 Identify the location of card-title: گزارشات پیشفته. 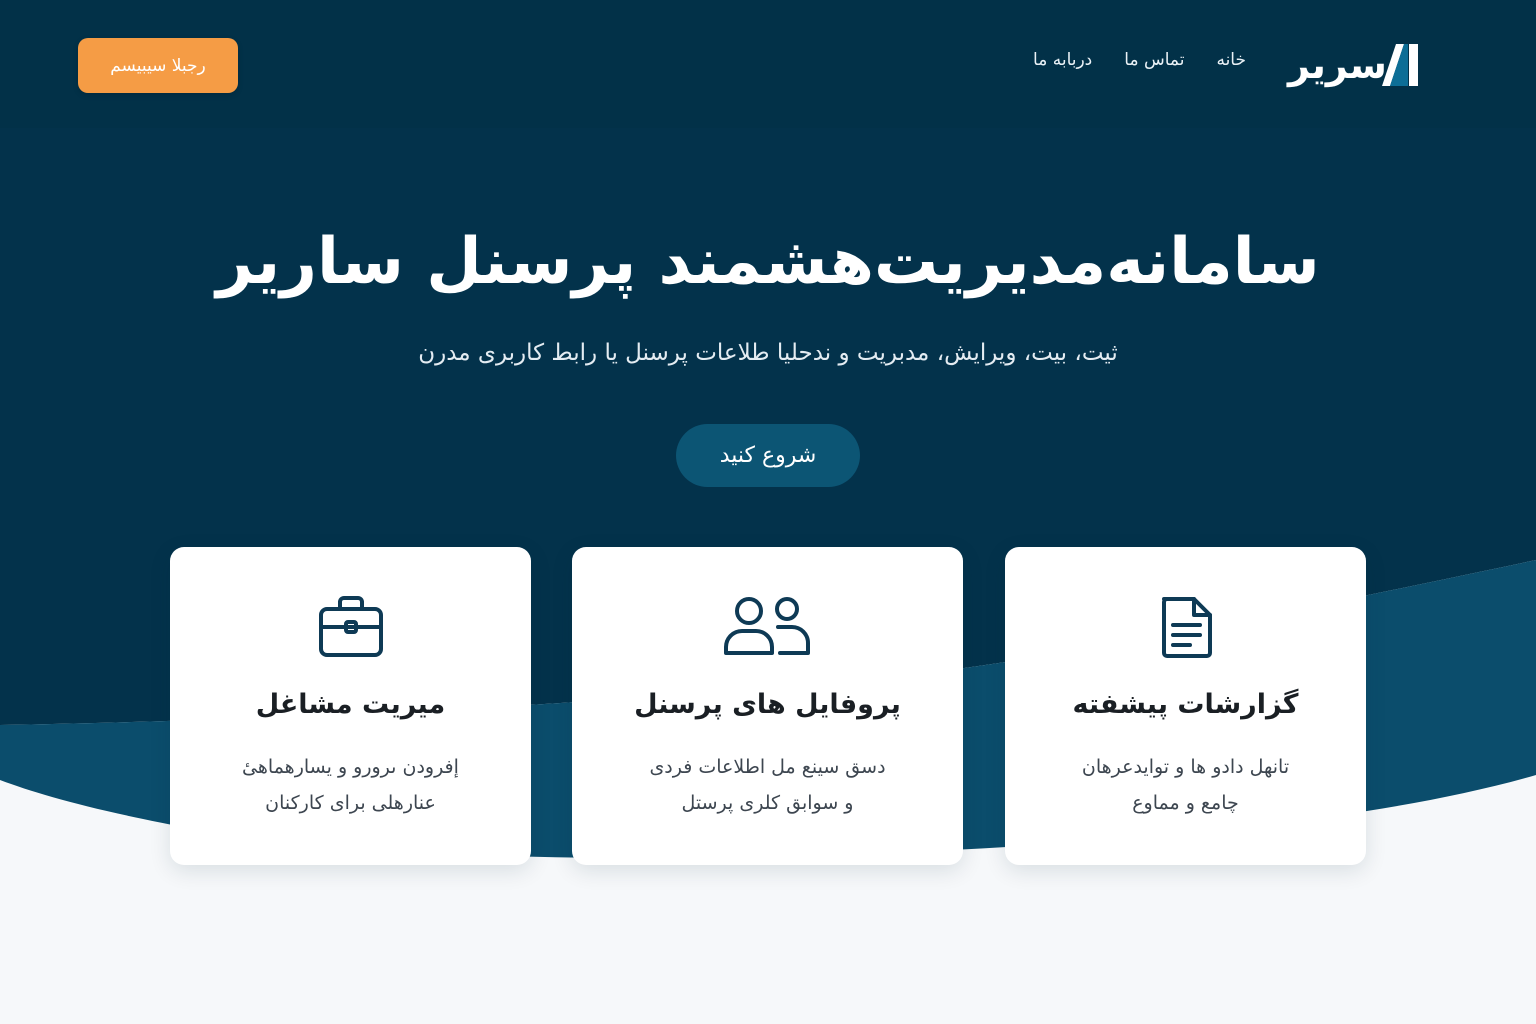
(1185, 704).